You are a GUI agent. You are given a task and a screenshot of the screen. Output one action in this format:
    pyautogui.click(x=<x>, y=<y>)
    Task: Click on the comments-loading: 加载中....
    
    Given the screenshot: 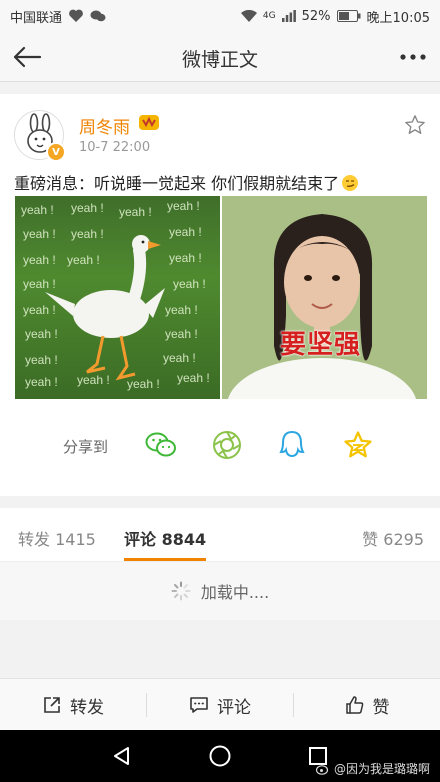 What is the action you would take?
    pyautogui.click(x=220, y=591)
    